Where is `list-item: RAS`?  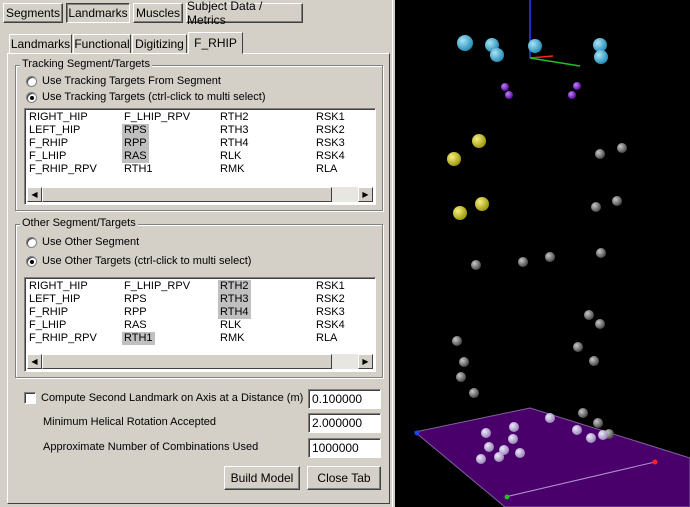 list-item: RAS is located at coordinates (135, 325).